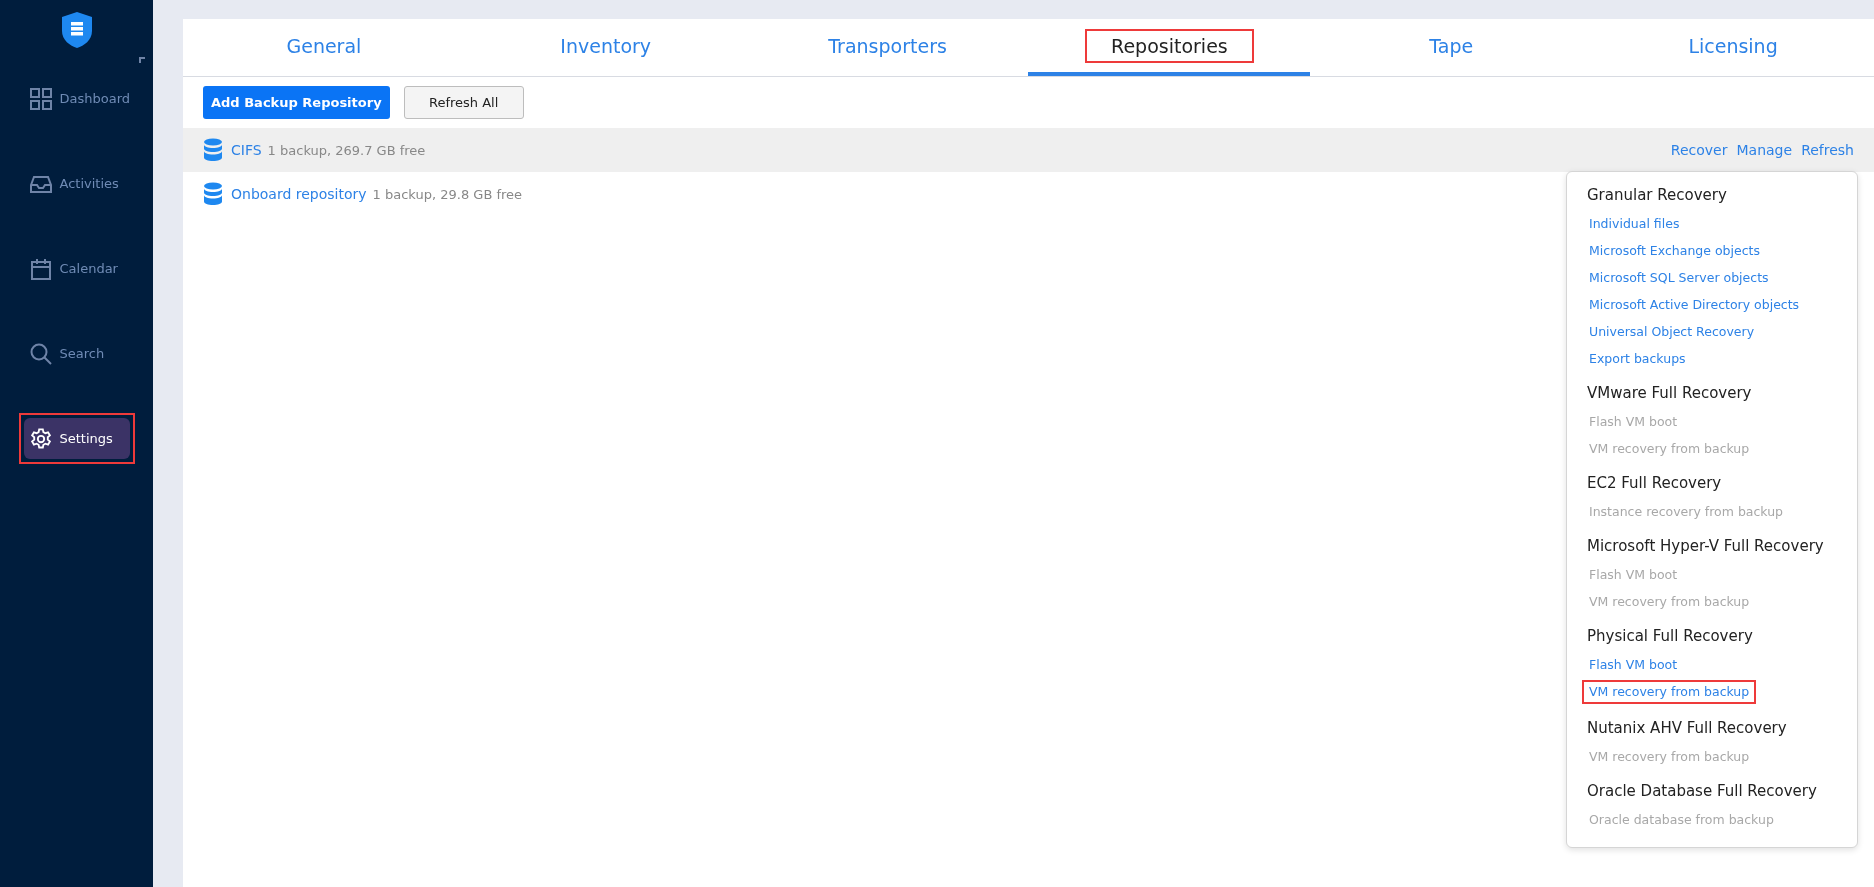 The image size is (1874, 887). What do you see at coordinates (299, 194) in the screenshot?
I see `repository-name-link: Onboard repository` at bounding box center [299, 194].